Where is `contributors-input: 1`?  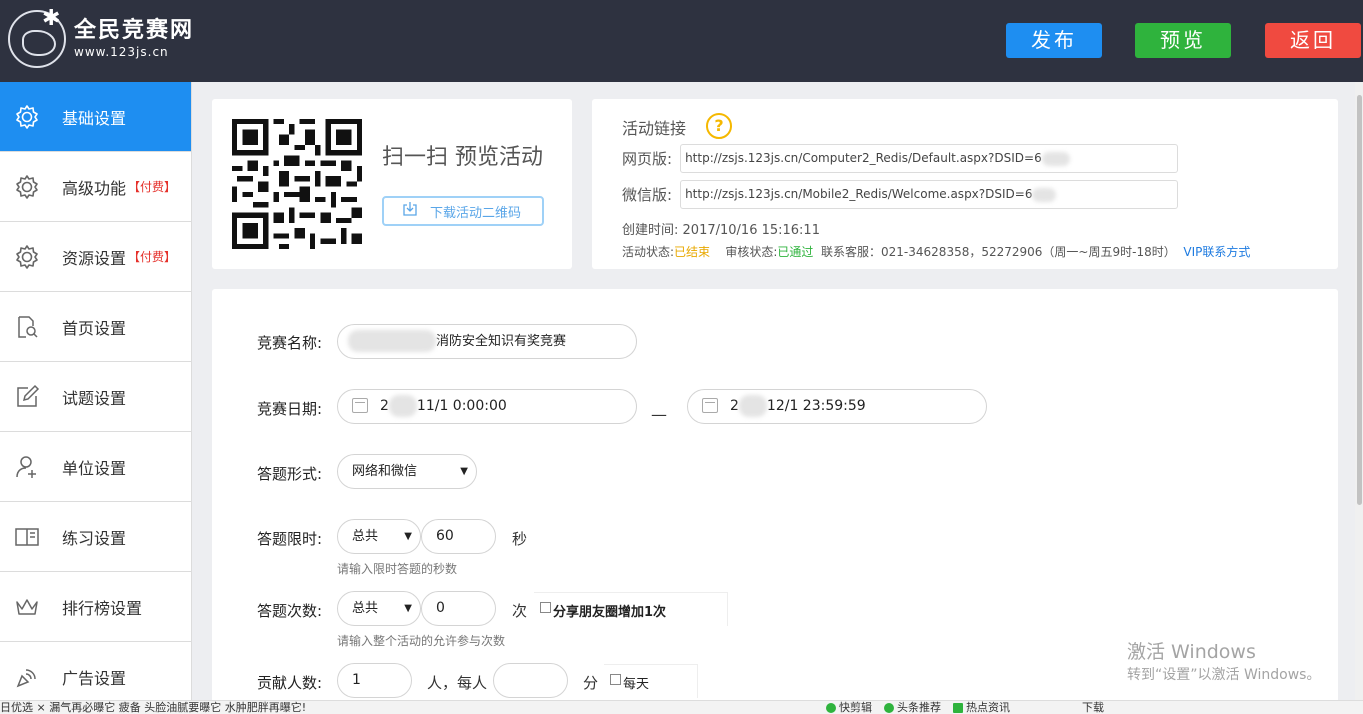 contributors-input: 1 is located at coordinates (374, 680).